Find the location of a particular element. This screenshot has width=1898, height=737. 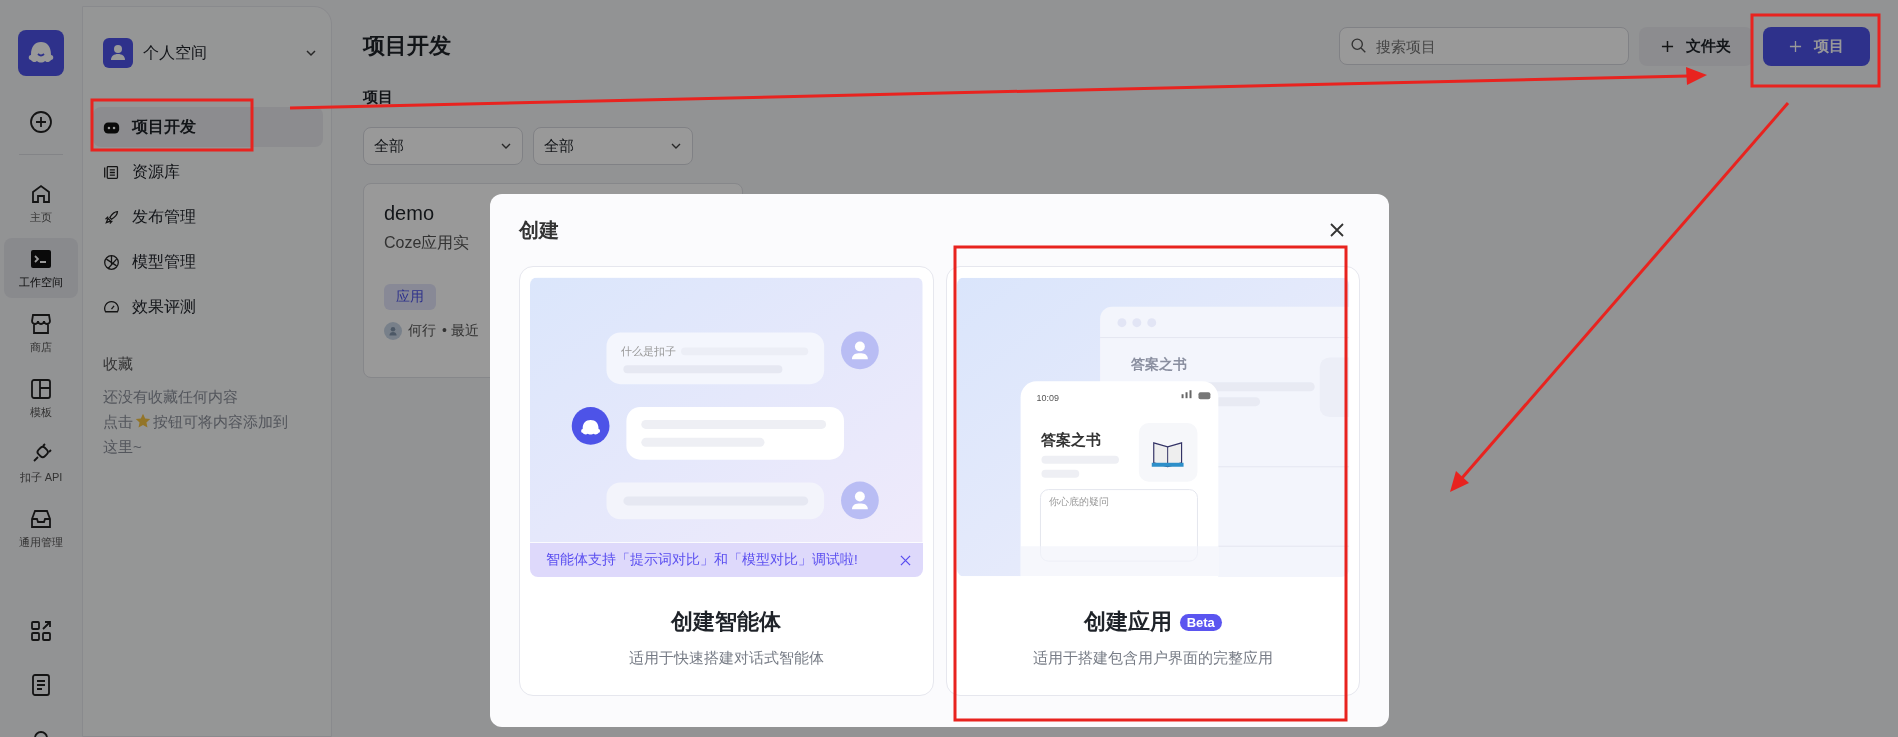

project-description: Coze应用实 is located at coordinates (427, 243).